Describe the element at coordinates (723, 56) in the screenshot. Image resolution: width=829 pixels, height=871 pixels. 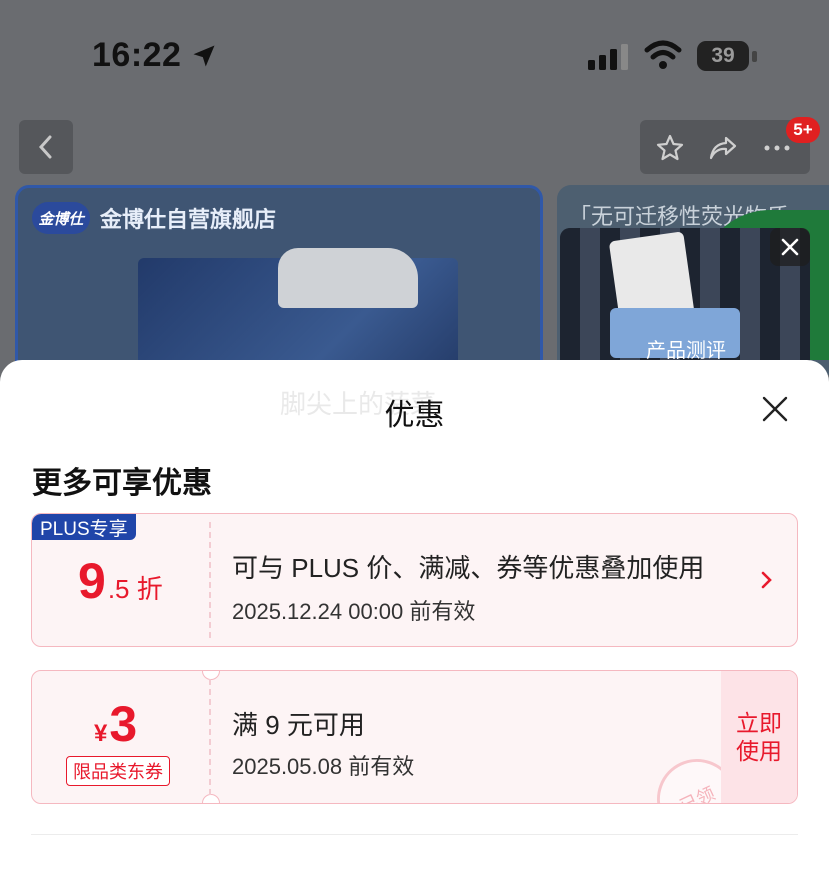
I see `battery-icon: 39` at that location.